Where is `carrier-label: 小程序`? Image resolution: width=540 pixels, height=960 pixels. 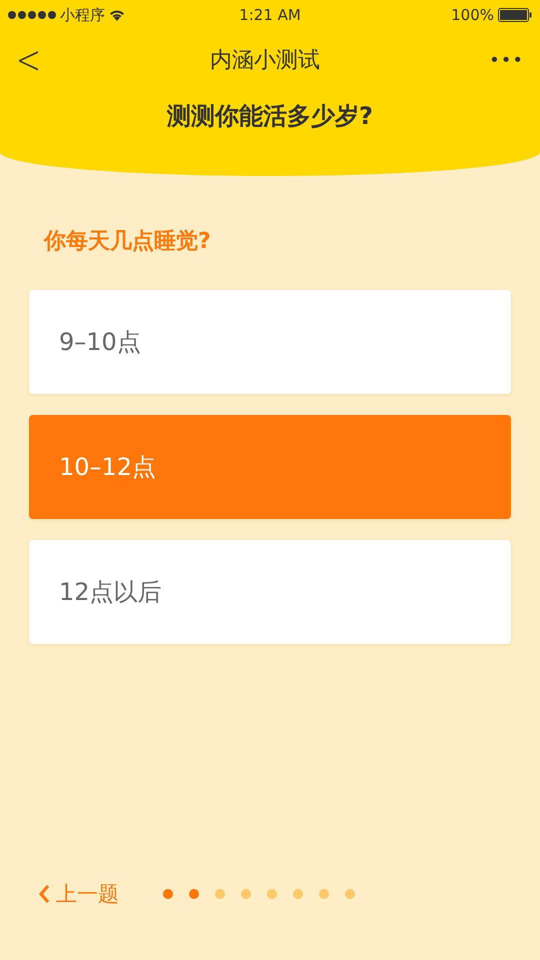
carrier-label: 小程序 is located at coordinates (82, 15).